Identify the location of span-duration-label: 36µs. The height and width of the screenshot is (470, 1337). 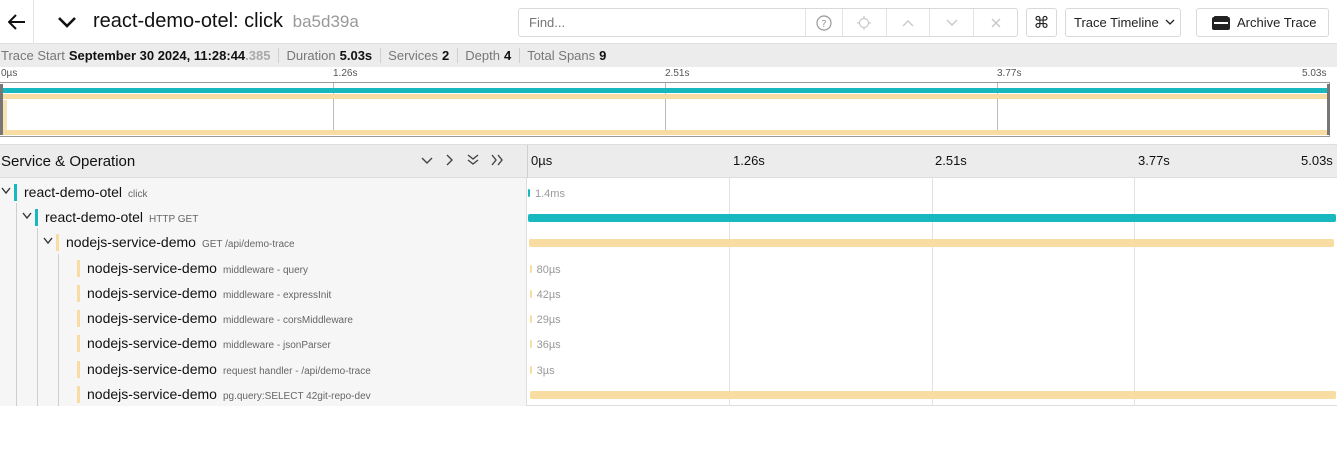
(548, 345).